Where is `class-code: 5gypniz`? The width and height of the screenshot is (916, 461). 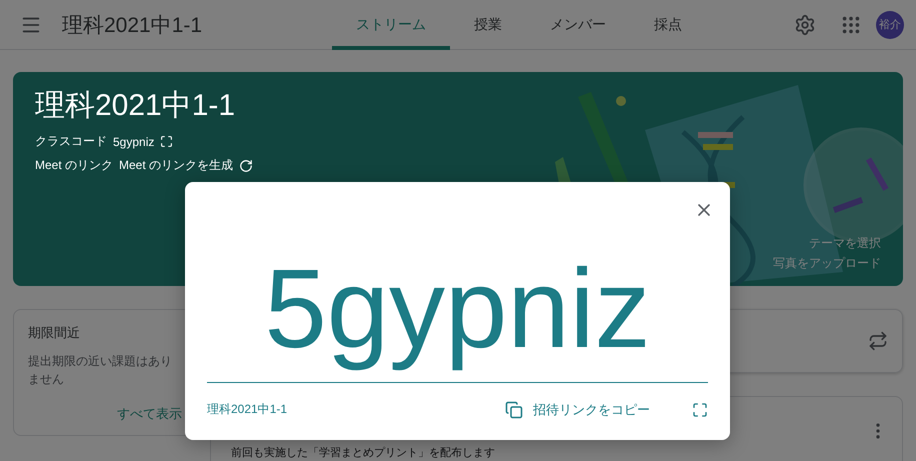 class-code: 5gypniz is located at coordinates (133, 141).